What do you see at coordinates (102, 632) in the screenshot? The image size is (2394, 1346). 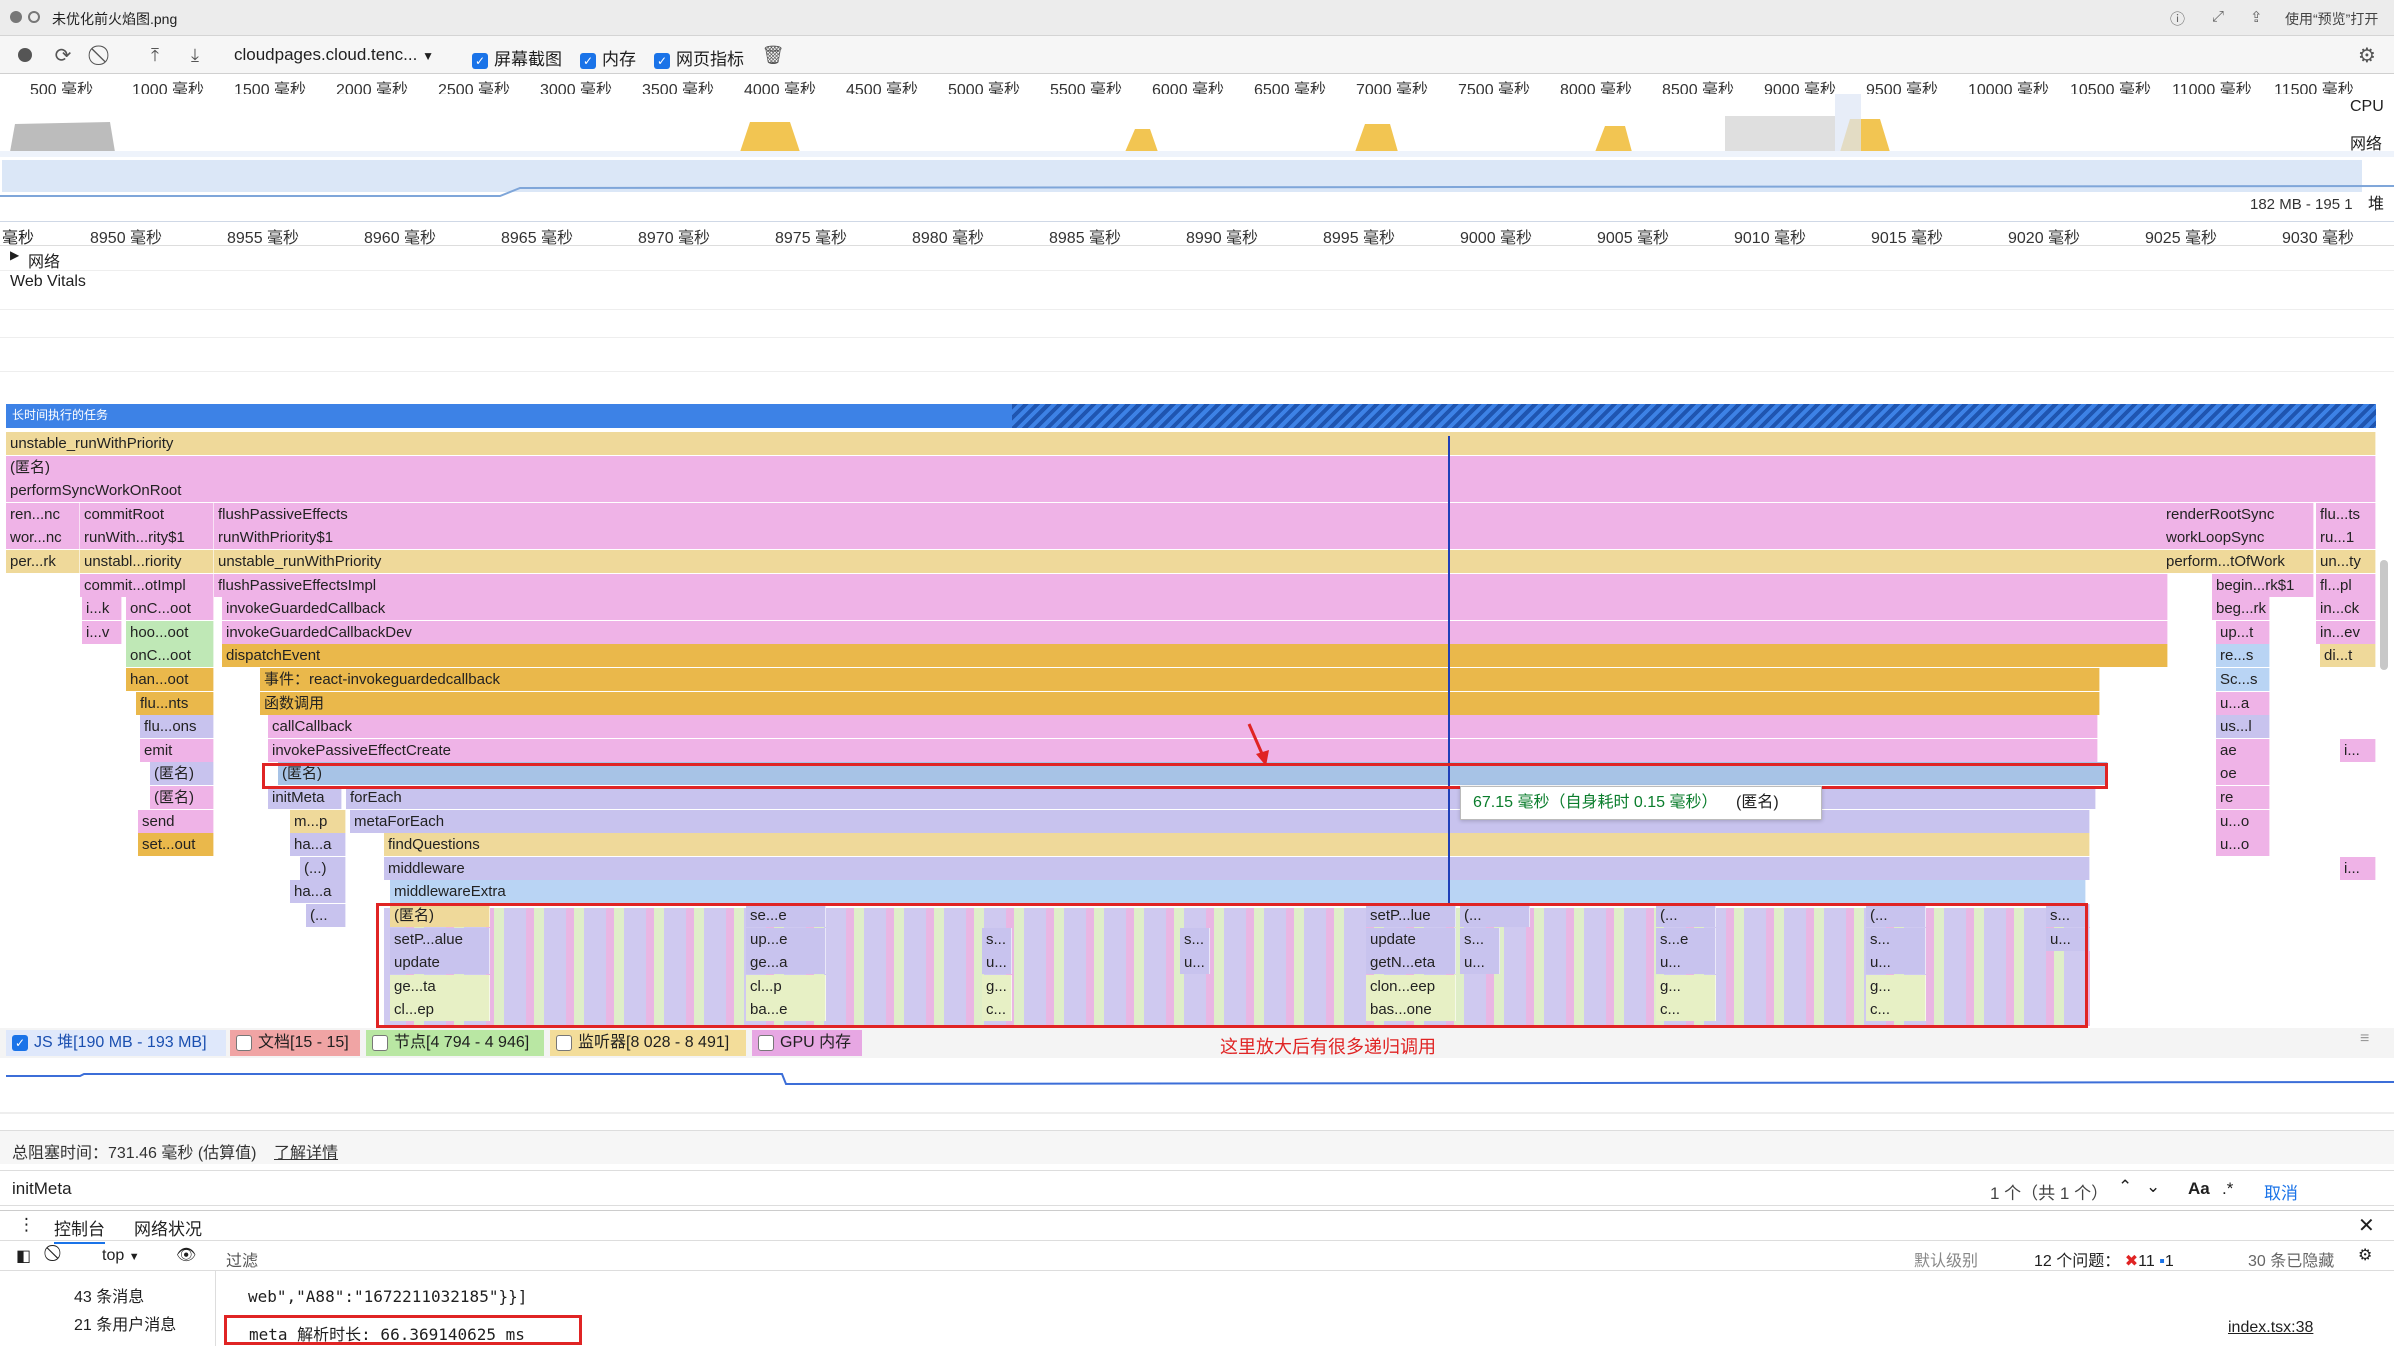 I see `flame-frame: i...v` at bounding box center [102, 632].